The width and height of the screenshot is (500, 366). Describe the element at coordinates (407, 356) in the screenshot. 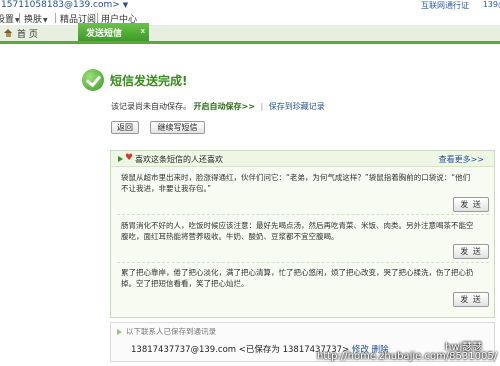

I see `watermark-url: http://home.zhubajie.com/8531005/` at that location.